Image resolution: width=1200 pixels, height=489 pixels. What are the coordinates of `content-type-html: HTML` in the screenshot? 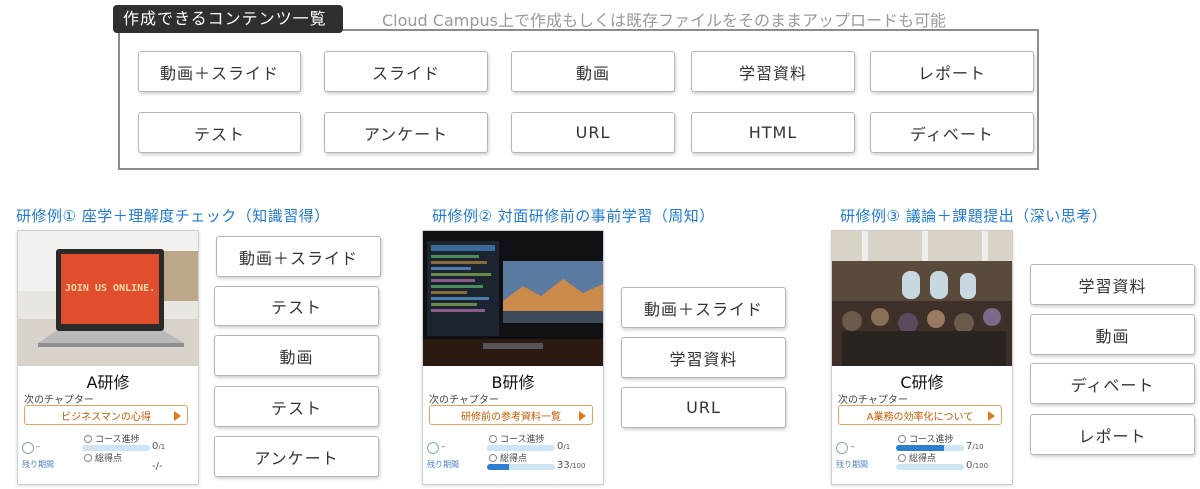 It's located at (773, 132).